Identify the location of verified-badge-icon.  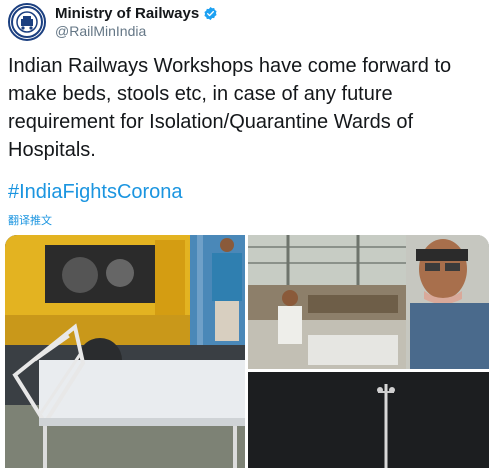
(210, 13).